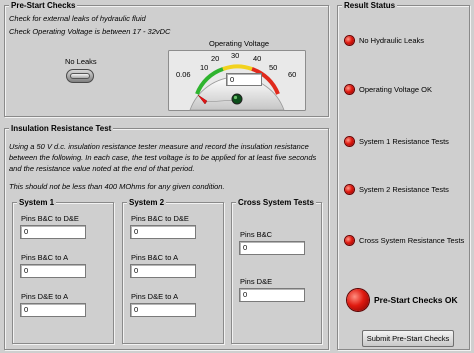  I want to click on cross-de-label: Pins D&E, so click(256, 281).